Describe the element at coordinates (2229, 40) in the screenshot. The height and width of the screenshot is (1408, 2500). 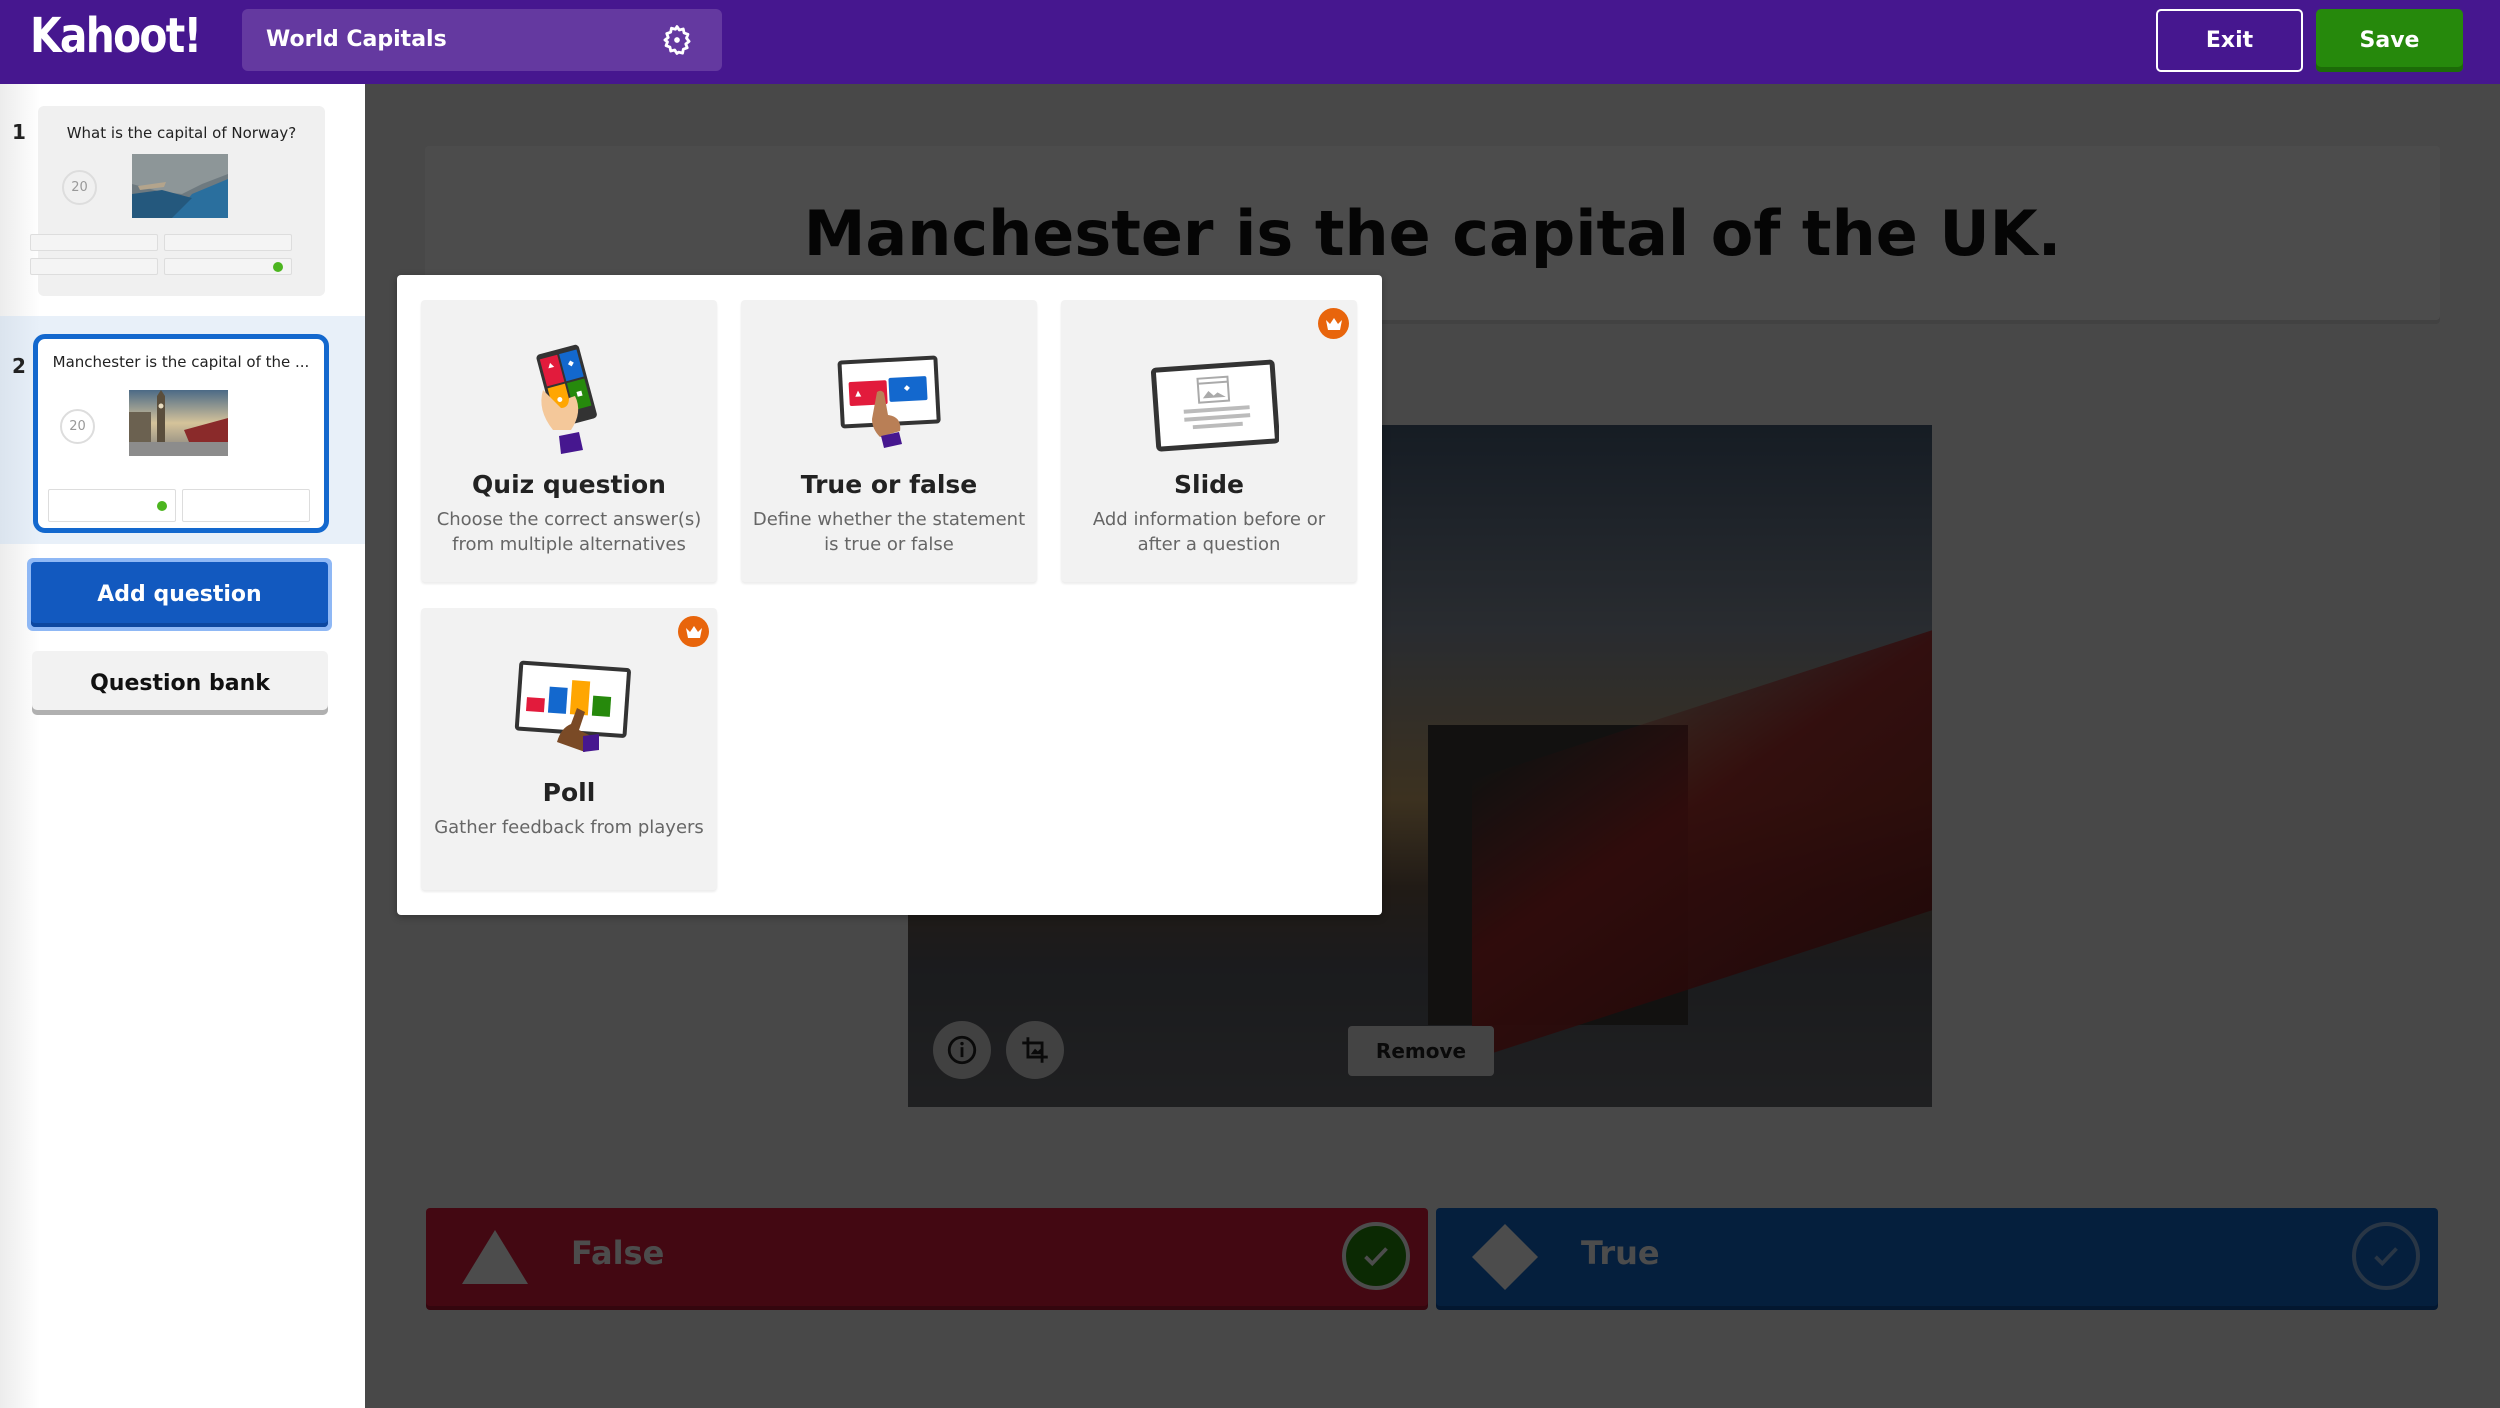
I see `exit-button: Exit` at that location.